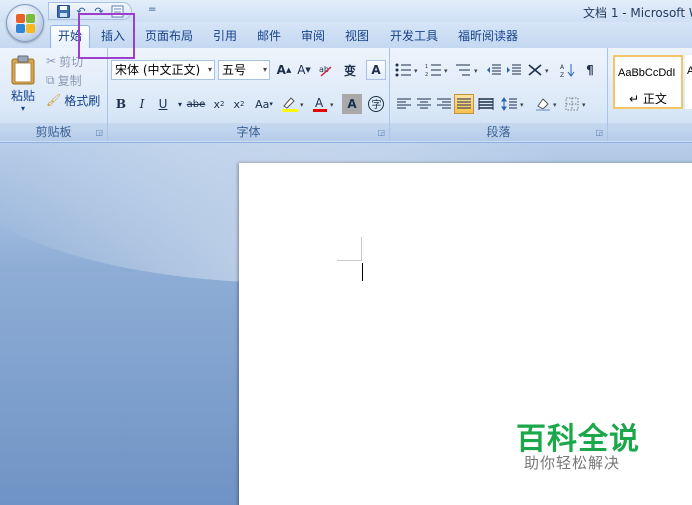 The image size is (692, 505). I want to click on save-icon, so click(63, 11).